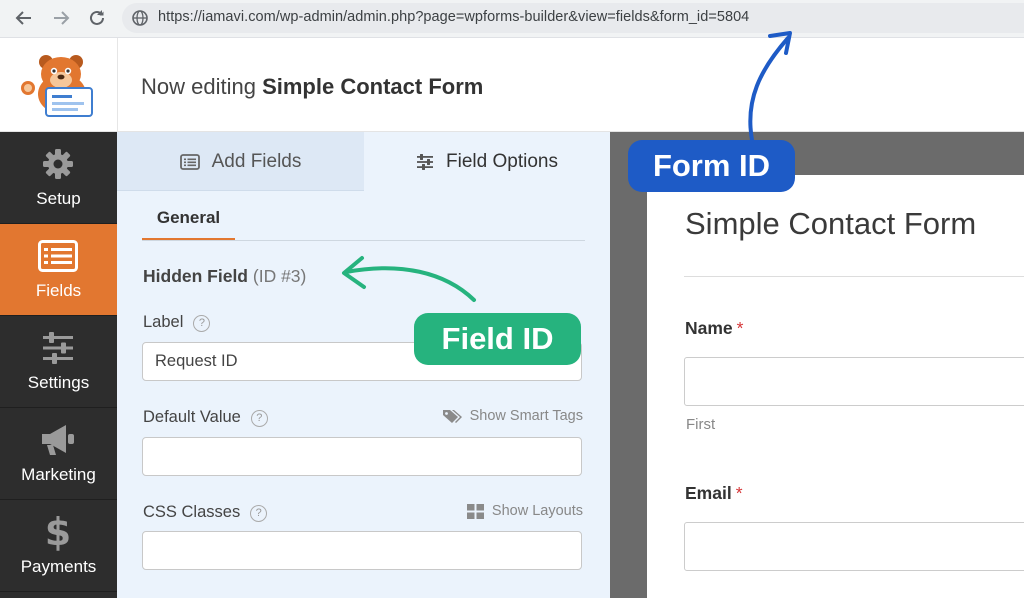 The image size is (1024, 598). I want to click on show-layouts-link: Show Layouts, so click(524, 511).